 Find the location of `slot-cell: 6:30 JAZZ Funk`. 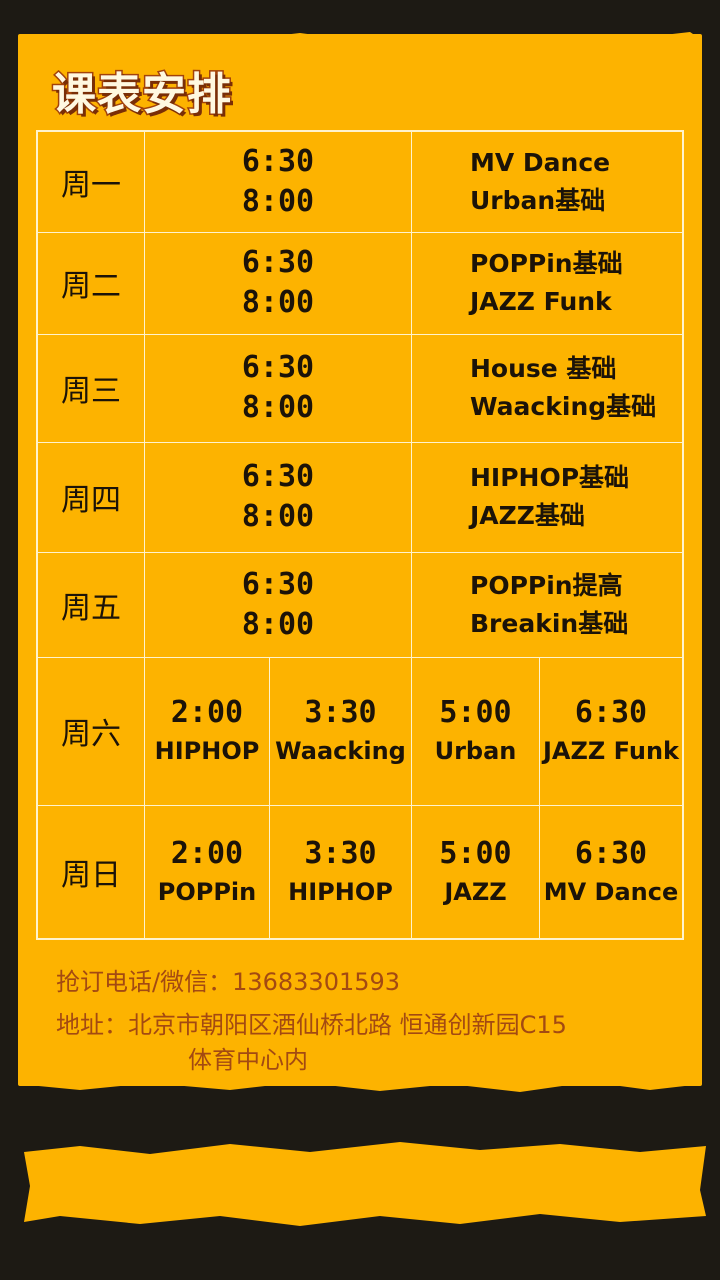

slot-cell: 6:30 JAZZ Funk is located at coordinates (611, 731).